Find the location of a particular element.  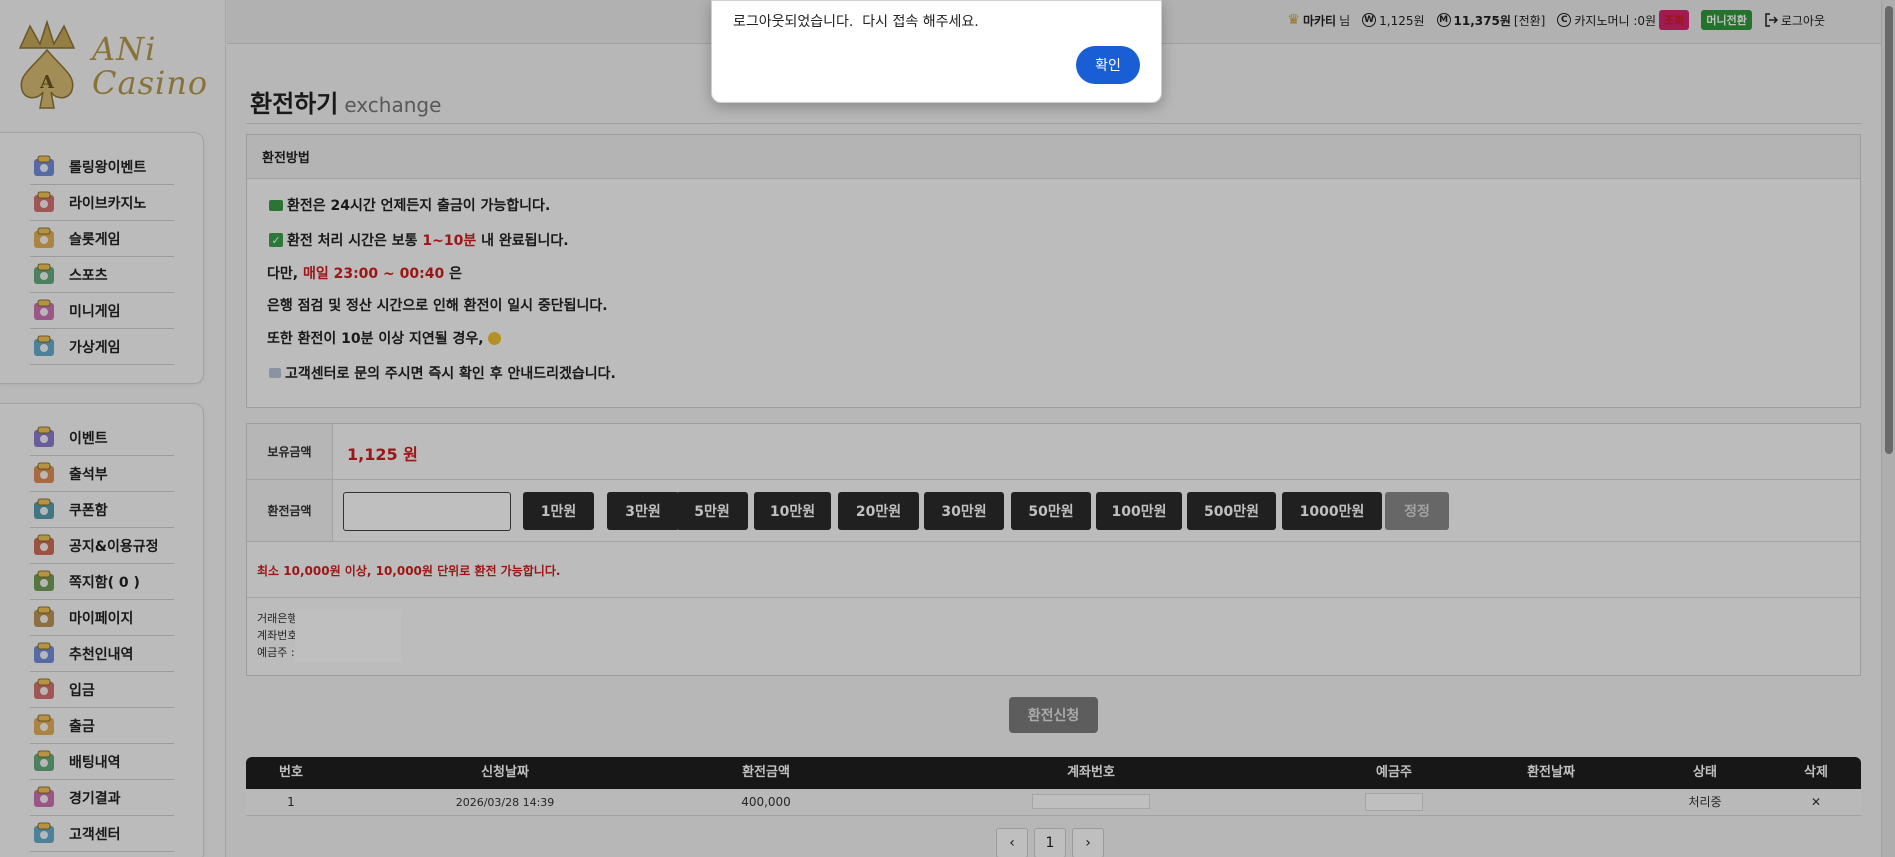

sidebar-item-label: 스포츠 is located at coordinates (88, 275).